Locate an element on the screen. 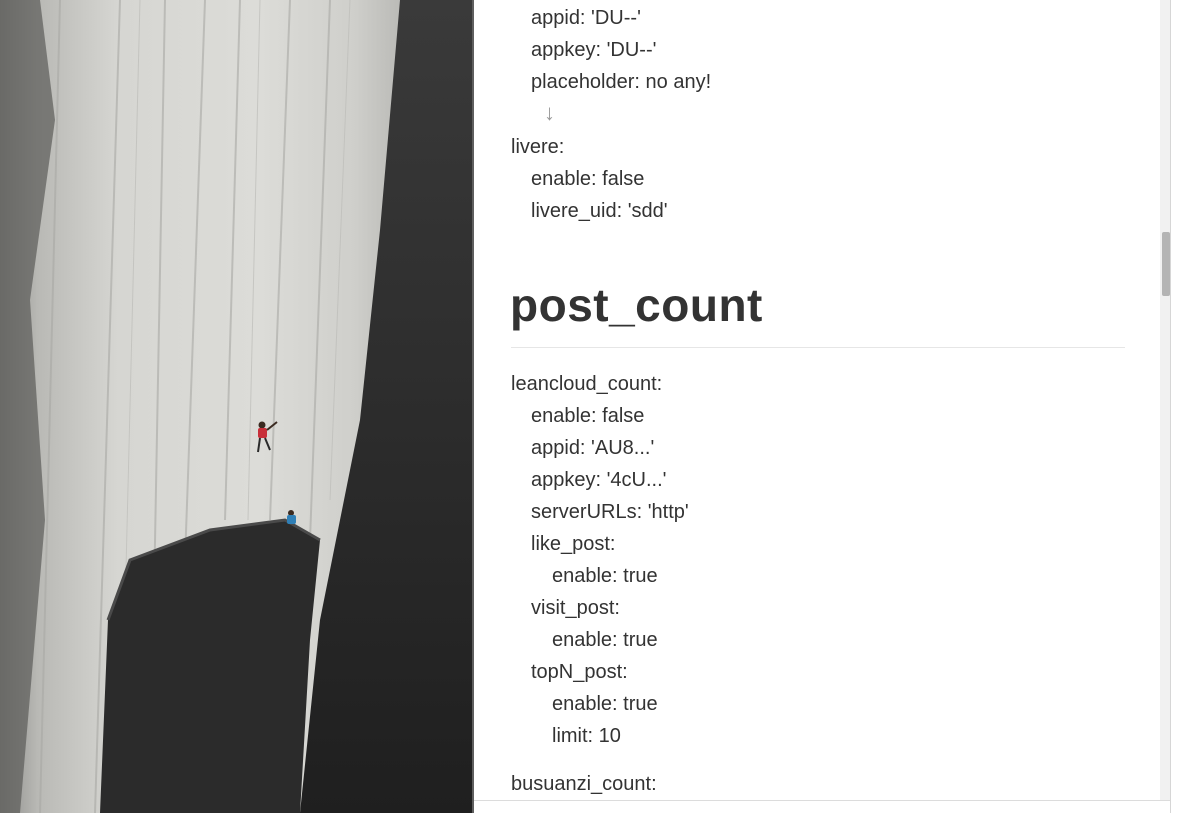 This screenshot has width=1182, height=814. config-line: serverURLs: 'http' is located at coordinates (610, 512).